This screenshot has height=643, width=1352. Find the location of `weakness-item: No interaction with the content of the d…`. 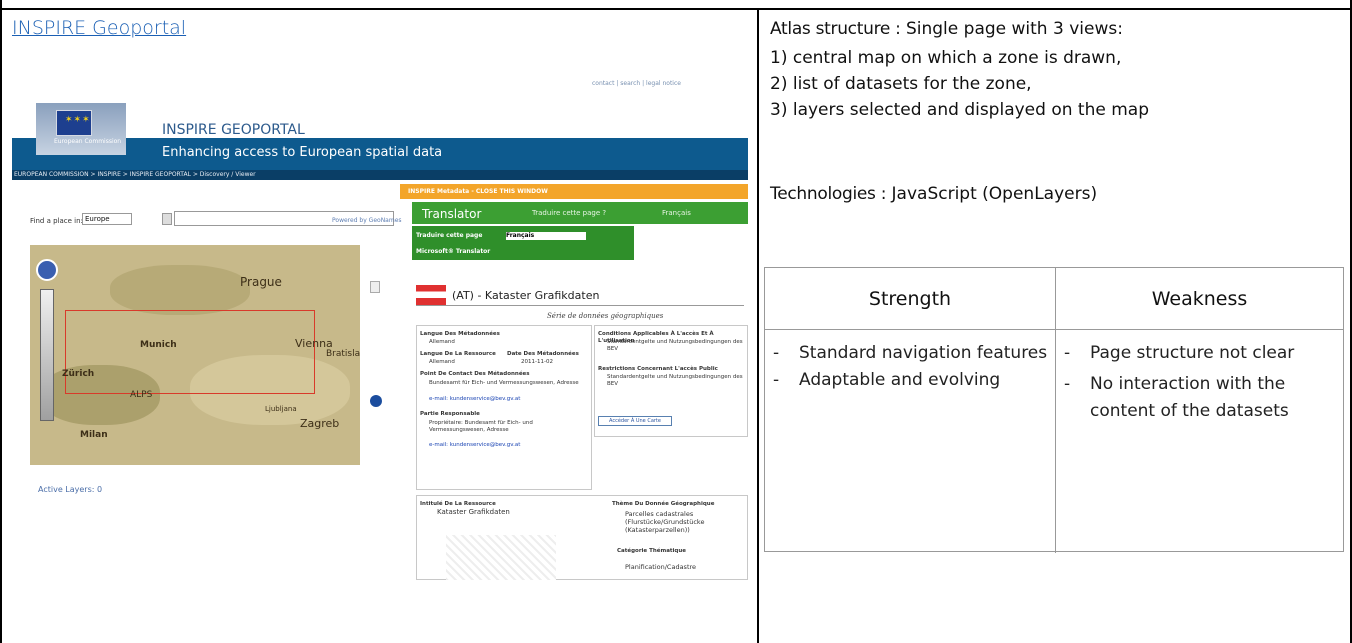

weakness-item: No interaction with the content of the d… is located at coordinates (1199, 398).